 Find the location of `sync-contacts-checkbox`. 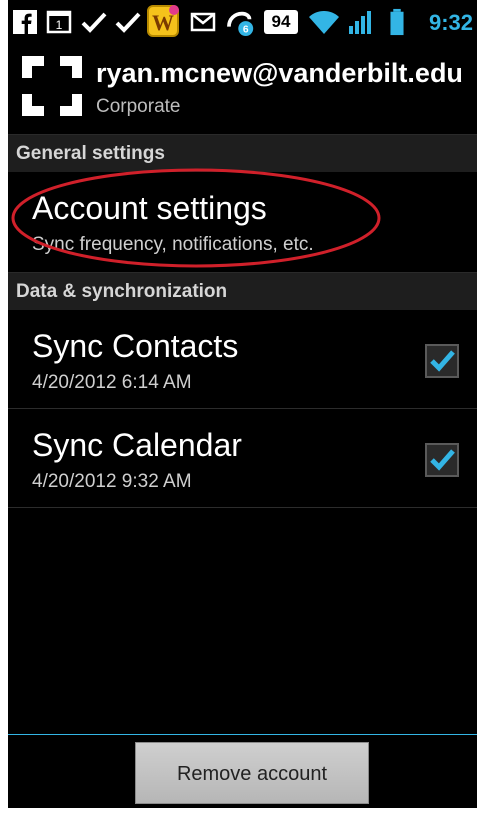

sync-contacts-checkbox is located at coordinates (442, 361).